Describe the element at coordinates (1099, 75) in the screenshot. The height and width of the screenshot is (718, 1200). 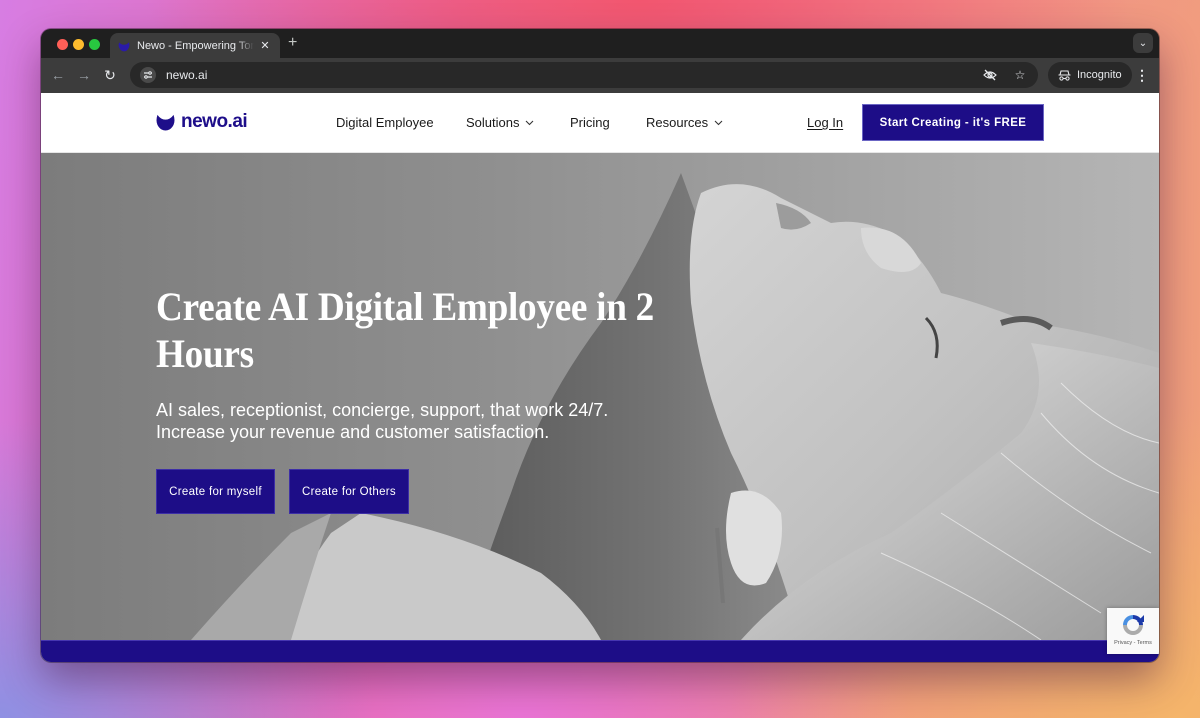
I see `incognito-label: Incognito` at that location.